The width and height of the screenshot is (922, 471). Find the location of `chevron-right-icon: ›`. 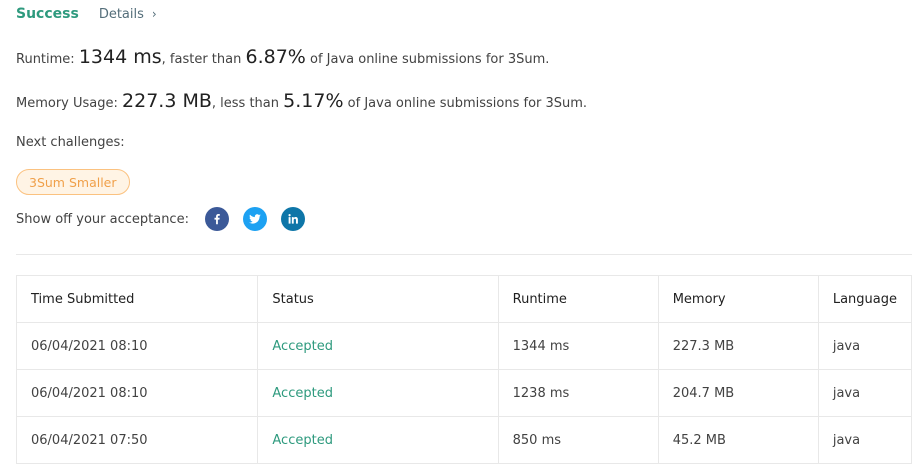

chevron-right-icon: › is located at coordinates (154, 14).